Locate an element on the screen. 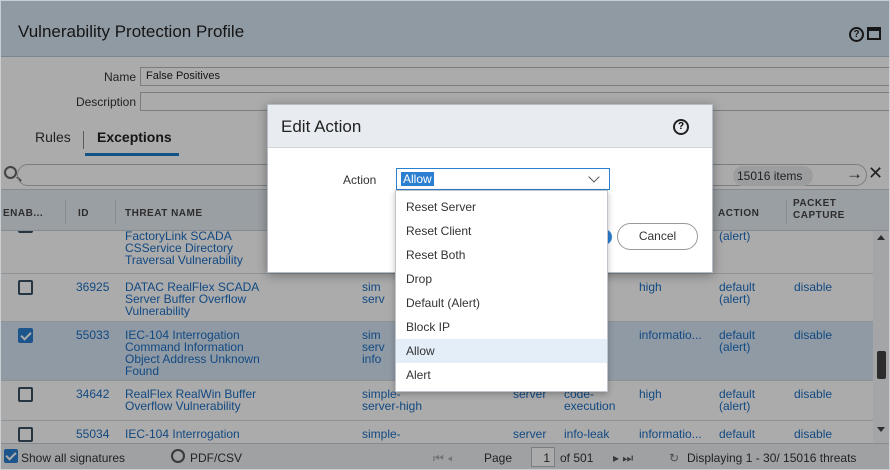 The image size is (890, 470). chevron-down-icon is located at coordinates (594, 177).